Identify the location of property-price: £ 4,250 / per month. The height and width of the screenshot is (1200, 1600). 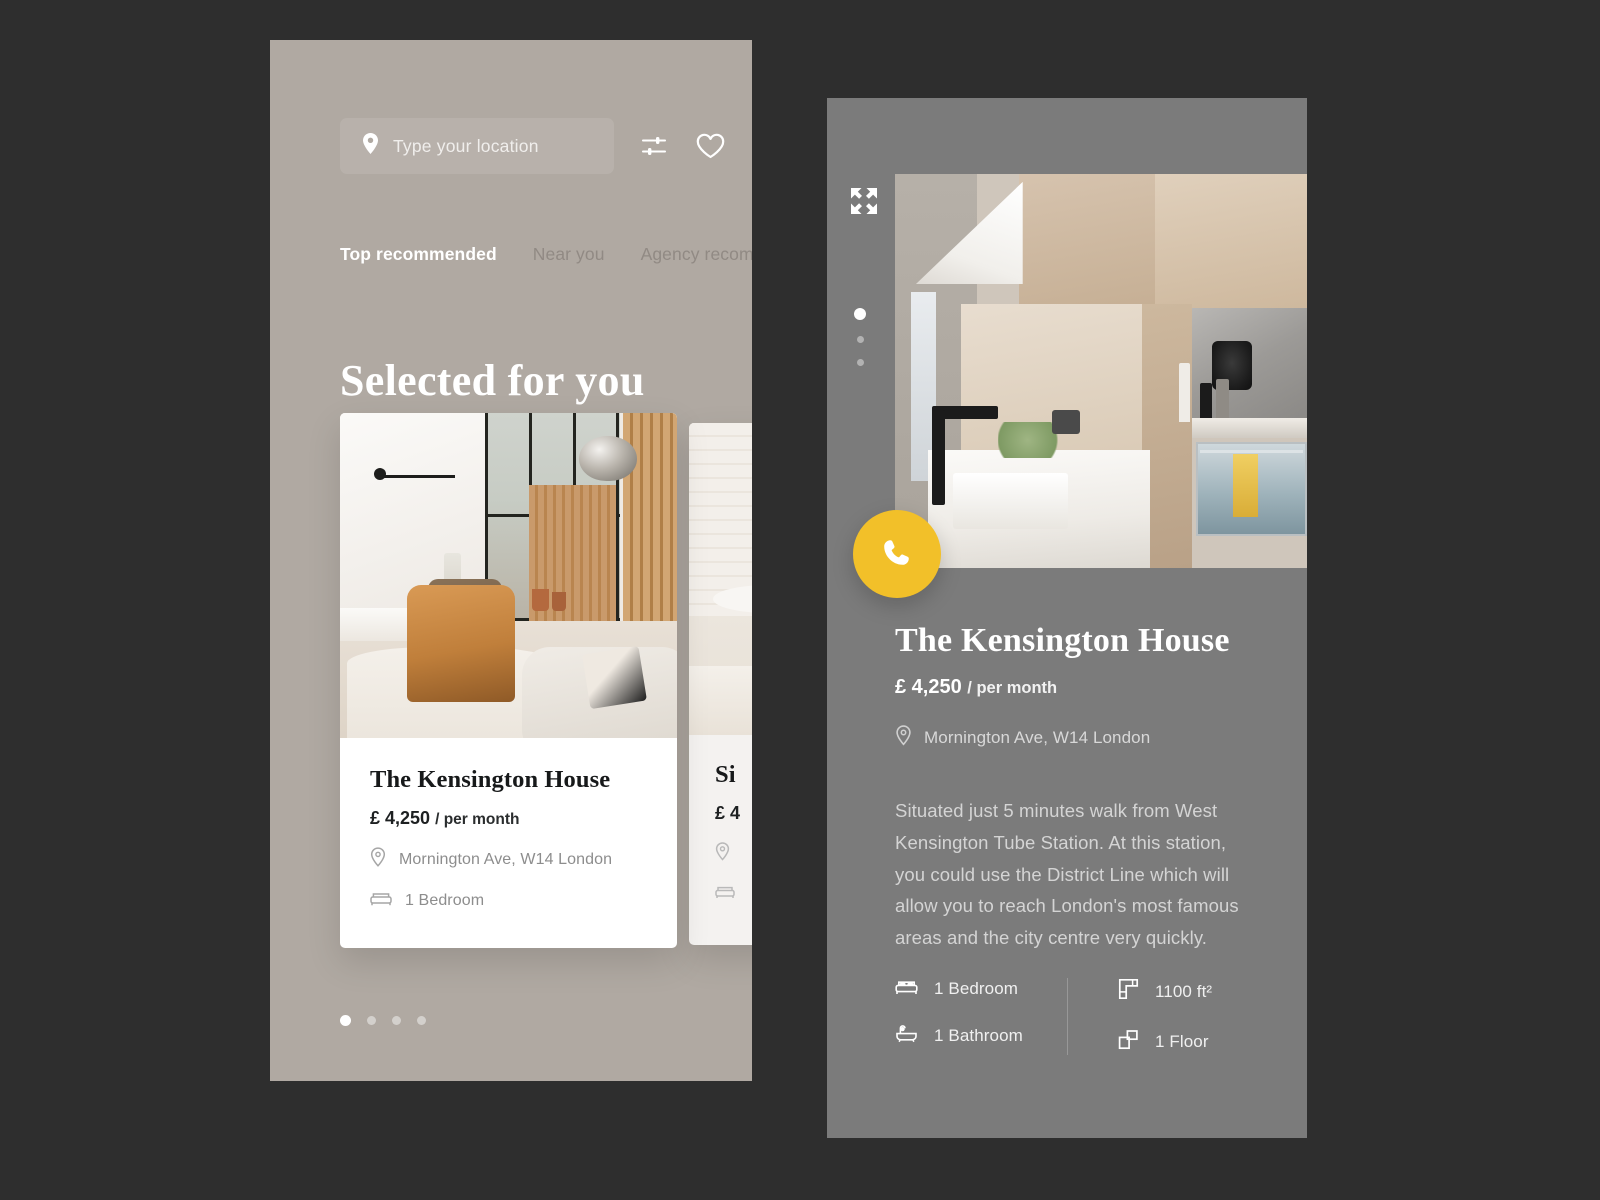
(508, 818).